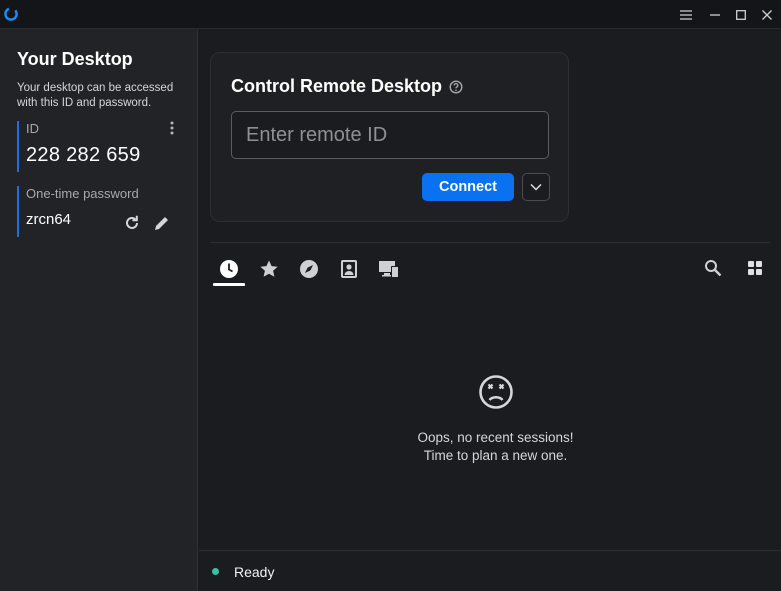 This screenshot has height=591, width=781. I want to click on grid-view-button, so click(755, 268).